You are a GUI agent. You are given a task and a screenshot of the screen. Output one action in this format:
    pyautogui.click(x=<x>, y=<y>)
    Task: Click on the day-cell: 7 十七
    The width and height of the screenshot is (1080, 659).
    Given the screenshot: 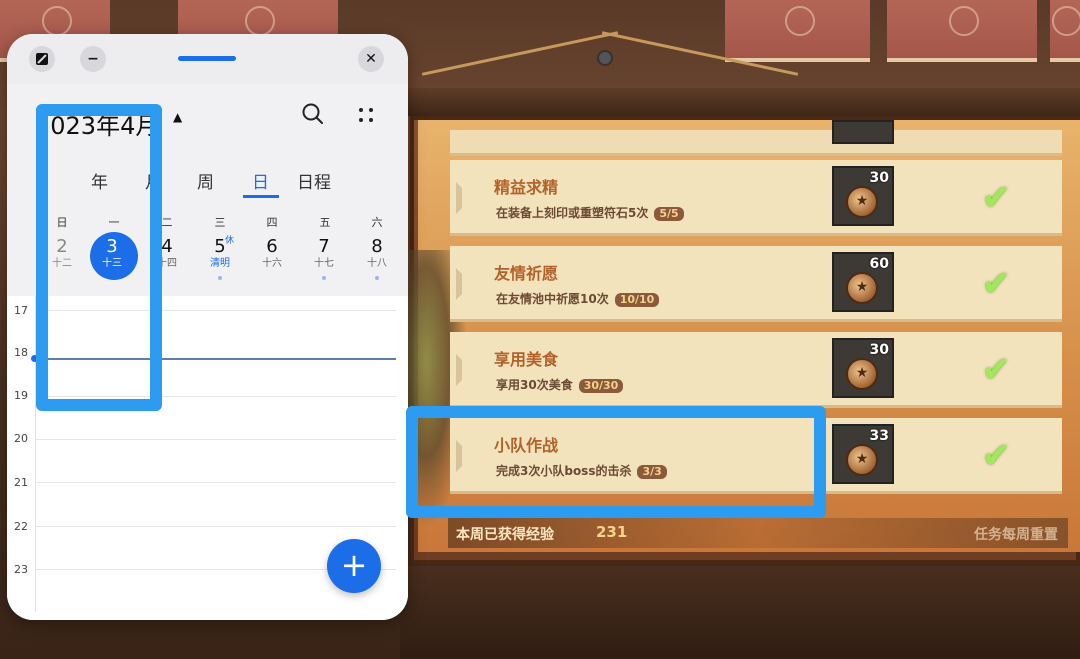 What is the action you would take?
    pyautogui.click(x=324, y=258)
    